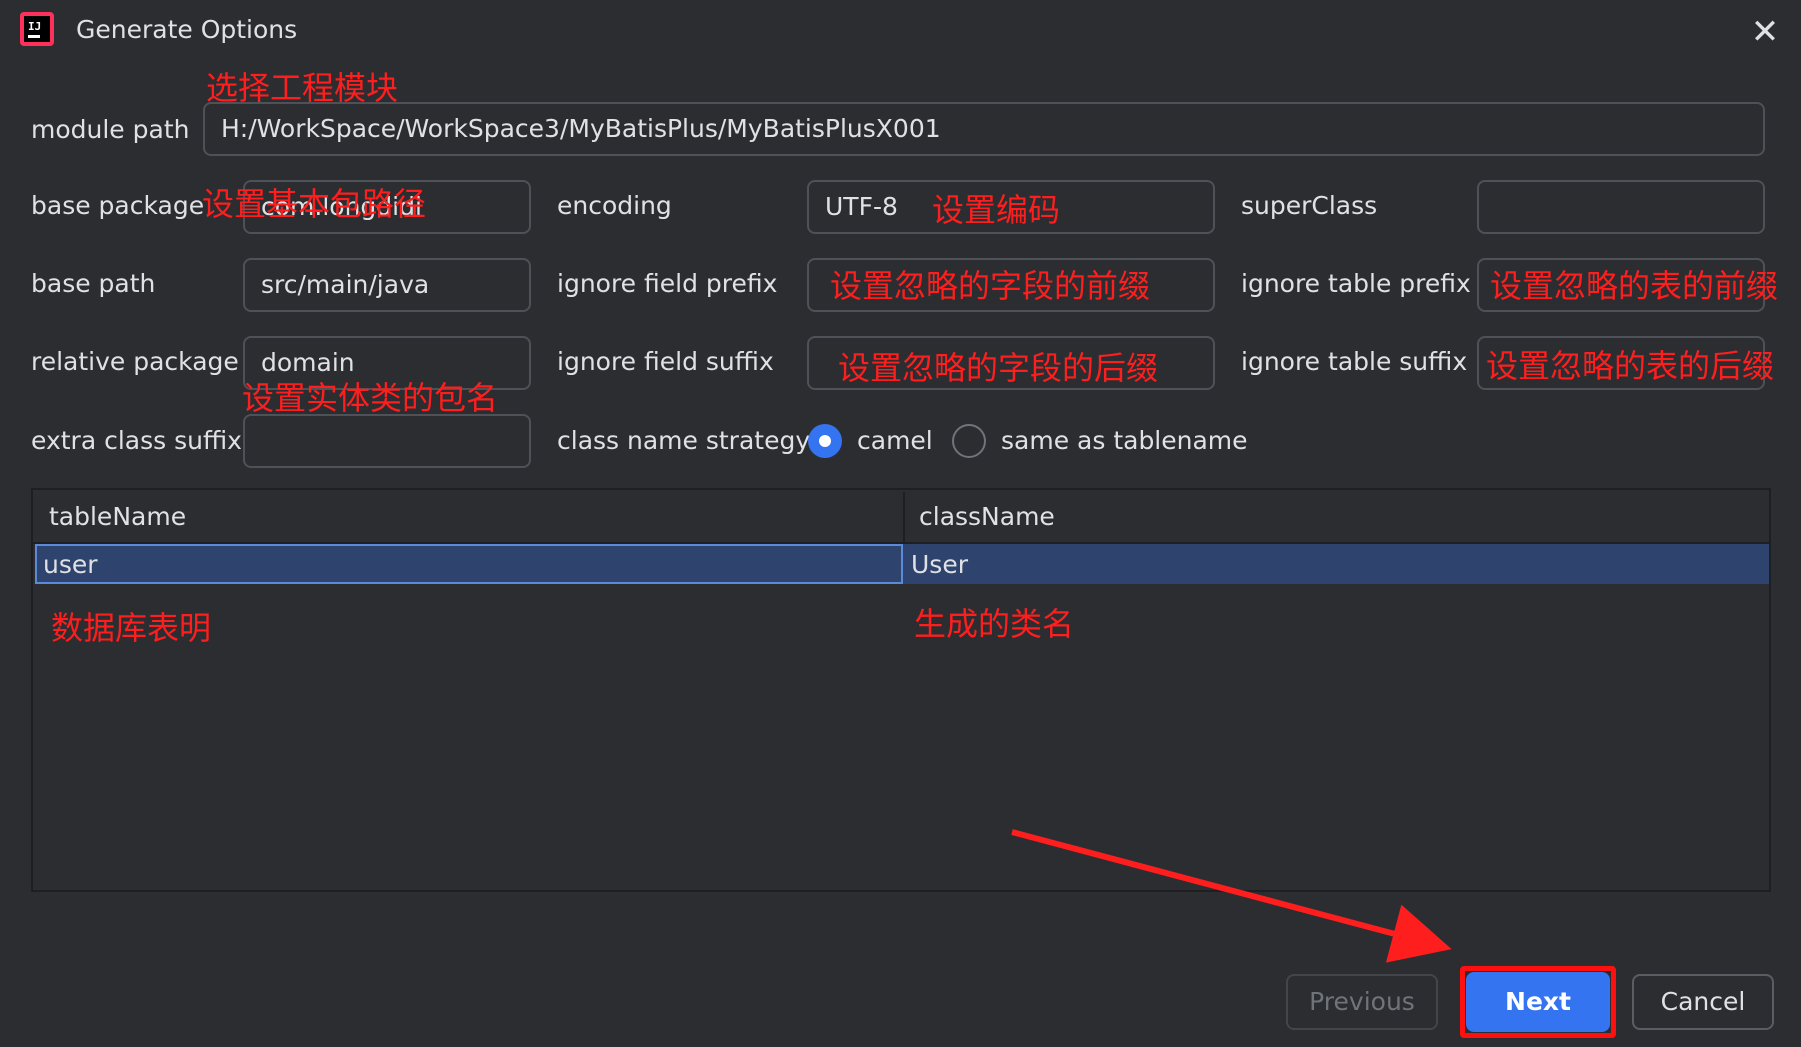 The image size is (1801, 1047). What do you see at coordinates (314, 204) in the screenshot?
I see `annotation-base-package: 设置基本包路径` at bounding box center [314, 204].